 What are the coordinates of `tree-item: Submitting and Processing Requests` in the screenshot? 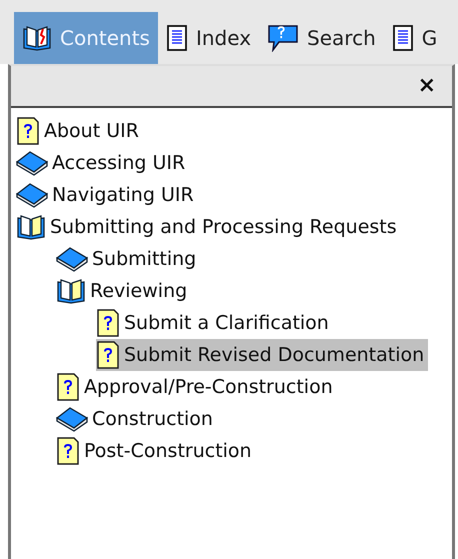 It's located at (208, 227).